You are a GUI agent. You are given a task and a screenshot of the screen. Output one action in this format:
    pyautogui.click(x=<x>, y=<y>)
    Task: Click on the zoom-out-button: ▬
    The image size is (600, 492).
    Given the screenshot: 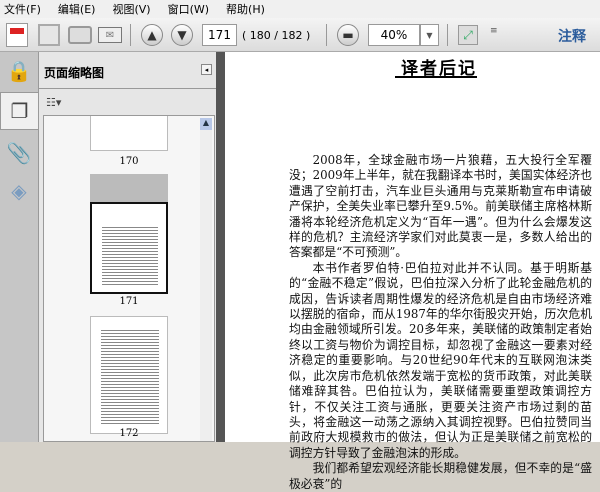 What is the action you would take?
    pyautogui.click(x=348, y=35)
    